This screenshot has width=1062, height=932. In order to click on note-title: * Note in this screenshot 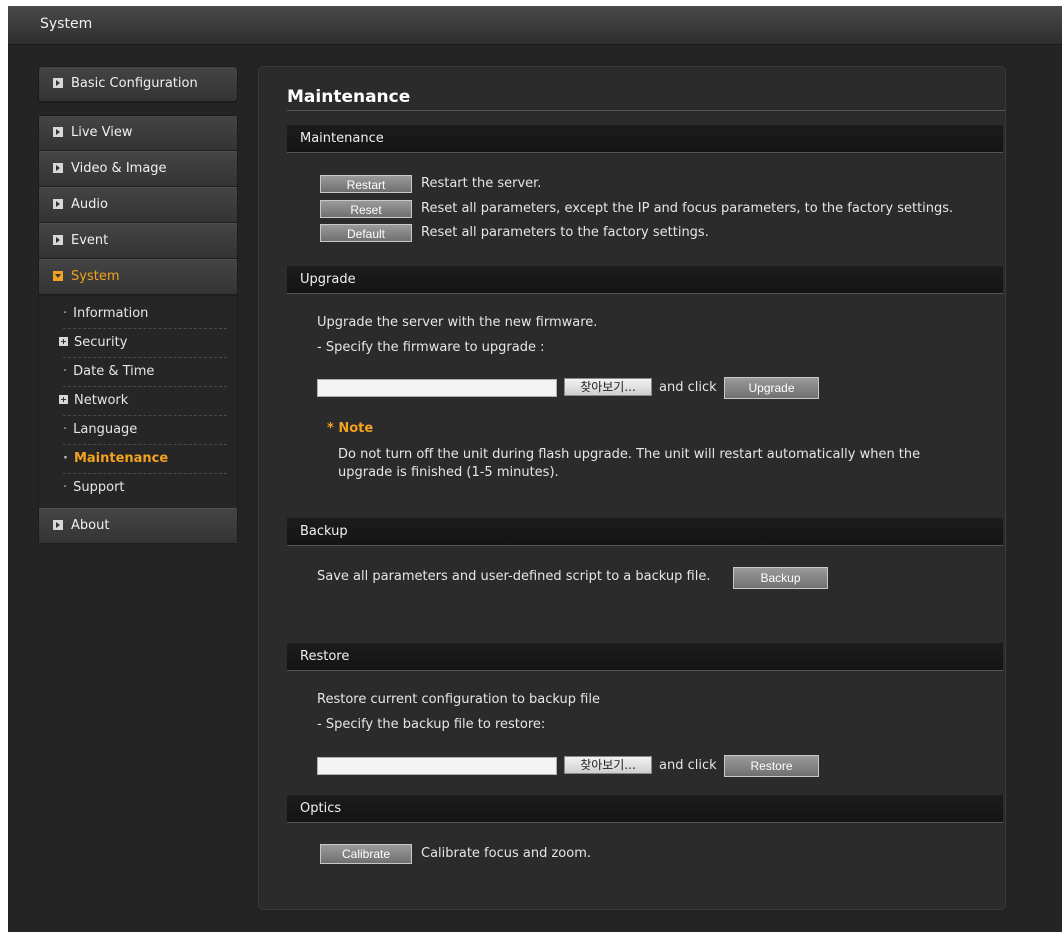, I will do `click(350, 428)`.